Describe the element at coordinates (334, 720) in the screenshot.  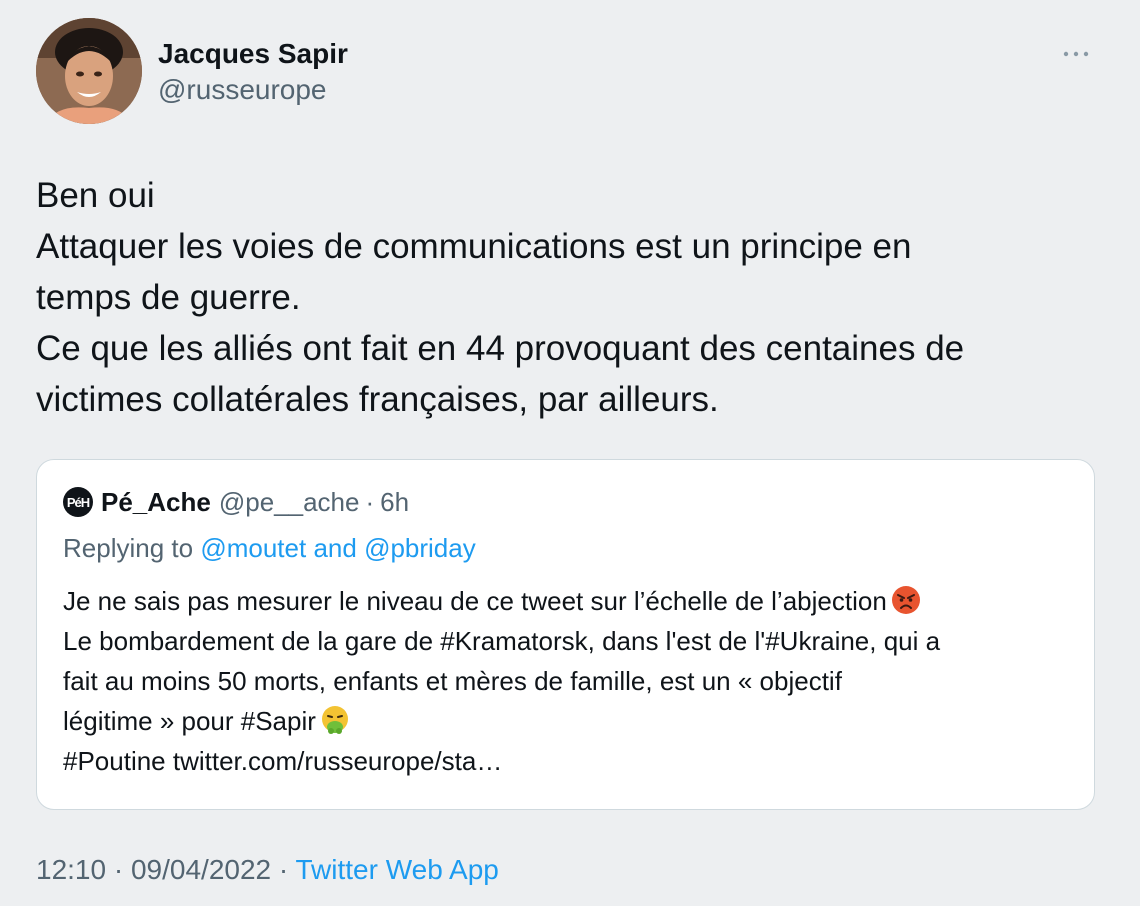
I see `vomiting-face-icon` at that location.